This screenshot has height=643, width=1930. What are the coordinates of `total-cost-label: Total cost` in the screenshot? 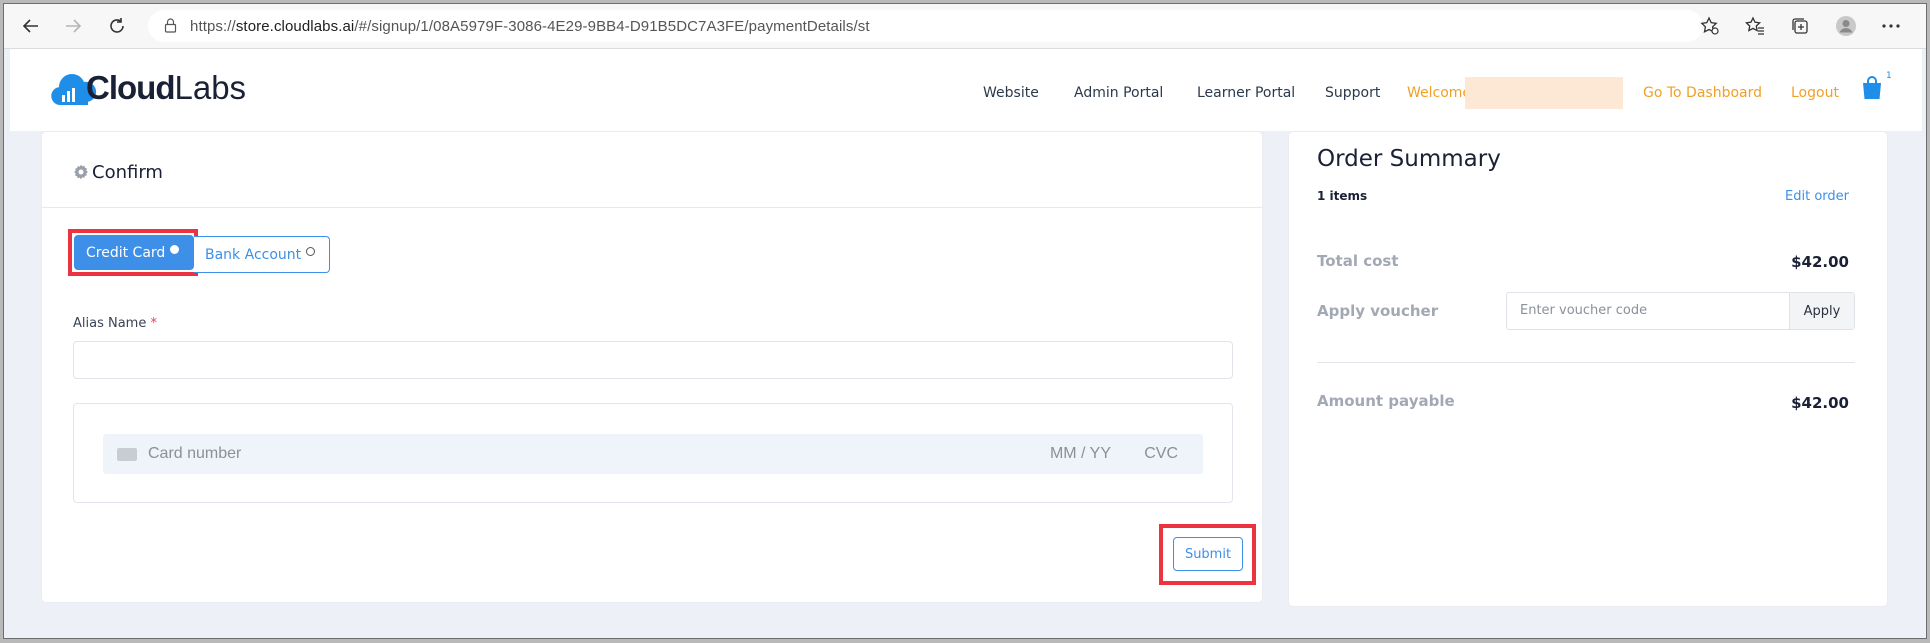 It's located at (1358, 261).